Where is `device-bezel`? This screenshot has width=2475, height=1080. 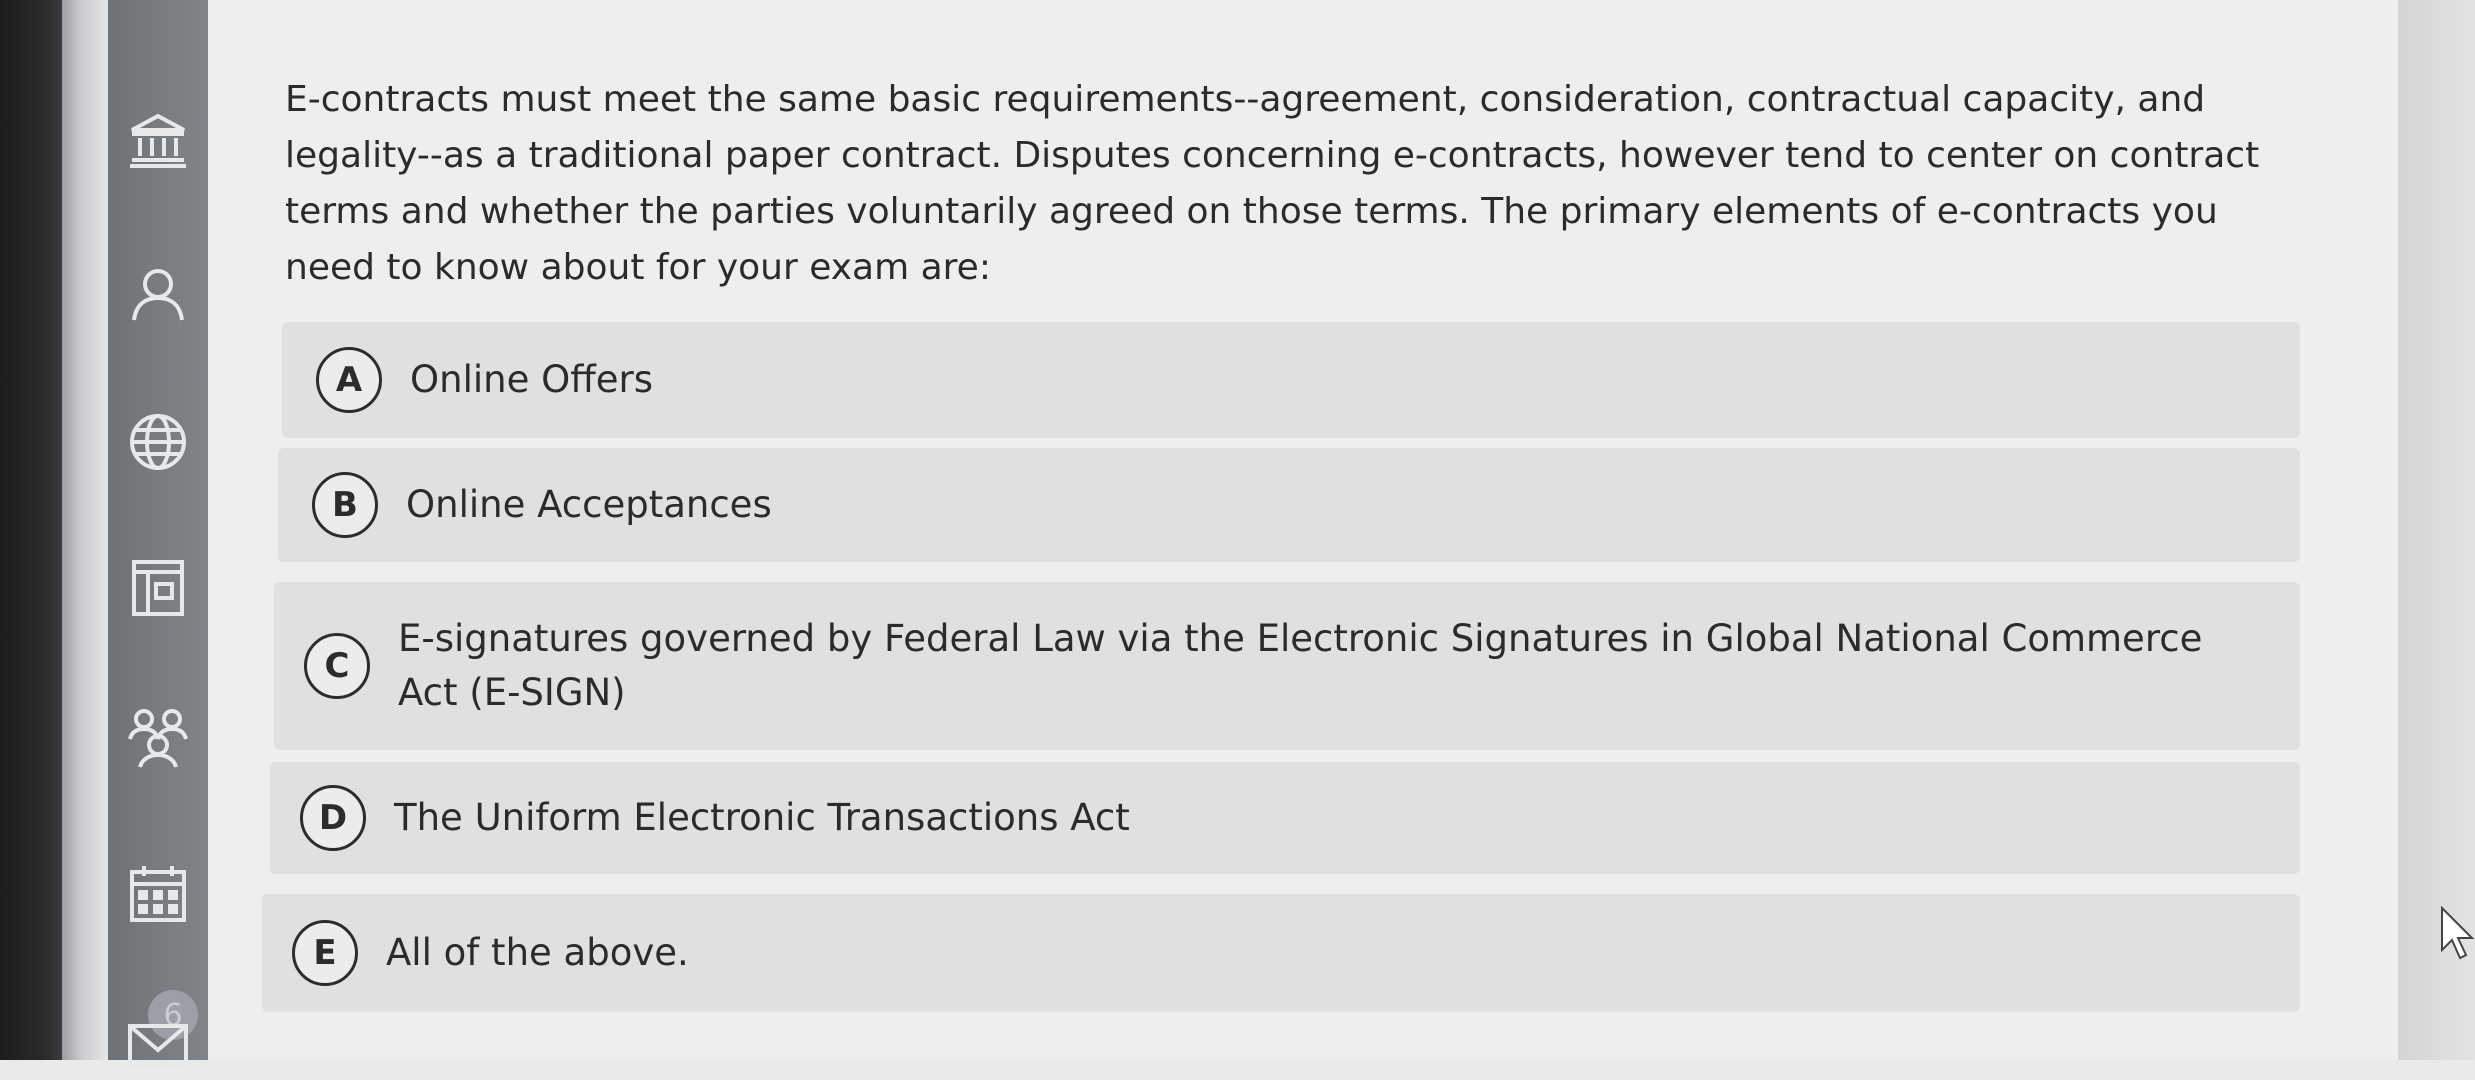
device-bezel is located at coordinates (31, 530).